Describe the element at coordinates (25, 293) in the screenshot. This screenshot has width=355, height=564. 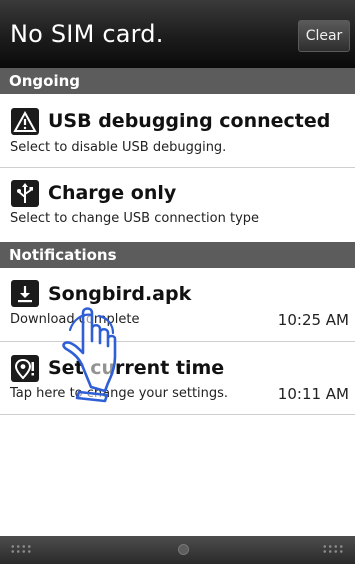
I see `download-icon` at that location.